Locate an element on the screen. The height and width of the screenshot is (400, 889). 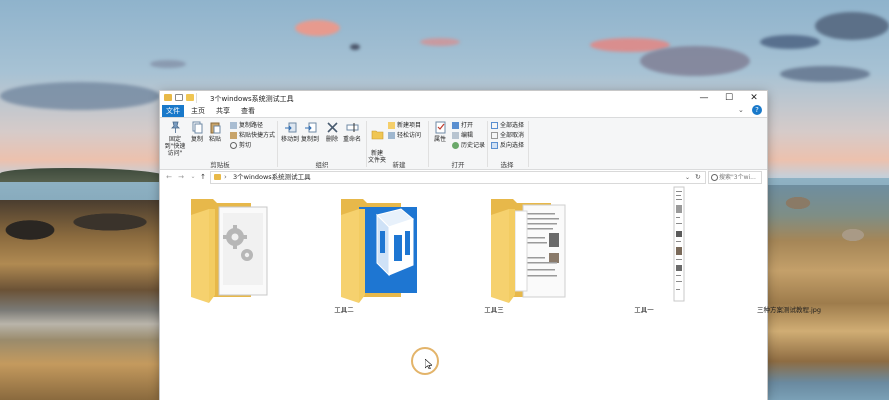
move-to-label: 移动到 is located at coordinates (289, 139).